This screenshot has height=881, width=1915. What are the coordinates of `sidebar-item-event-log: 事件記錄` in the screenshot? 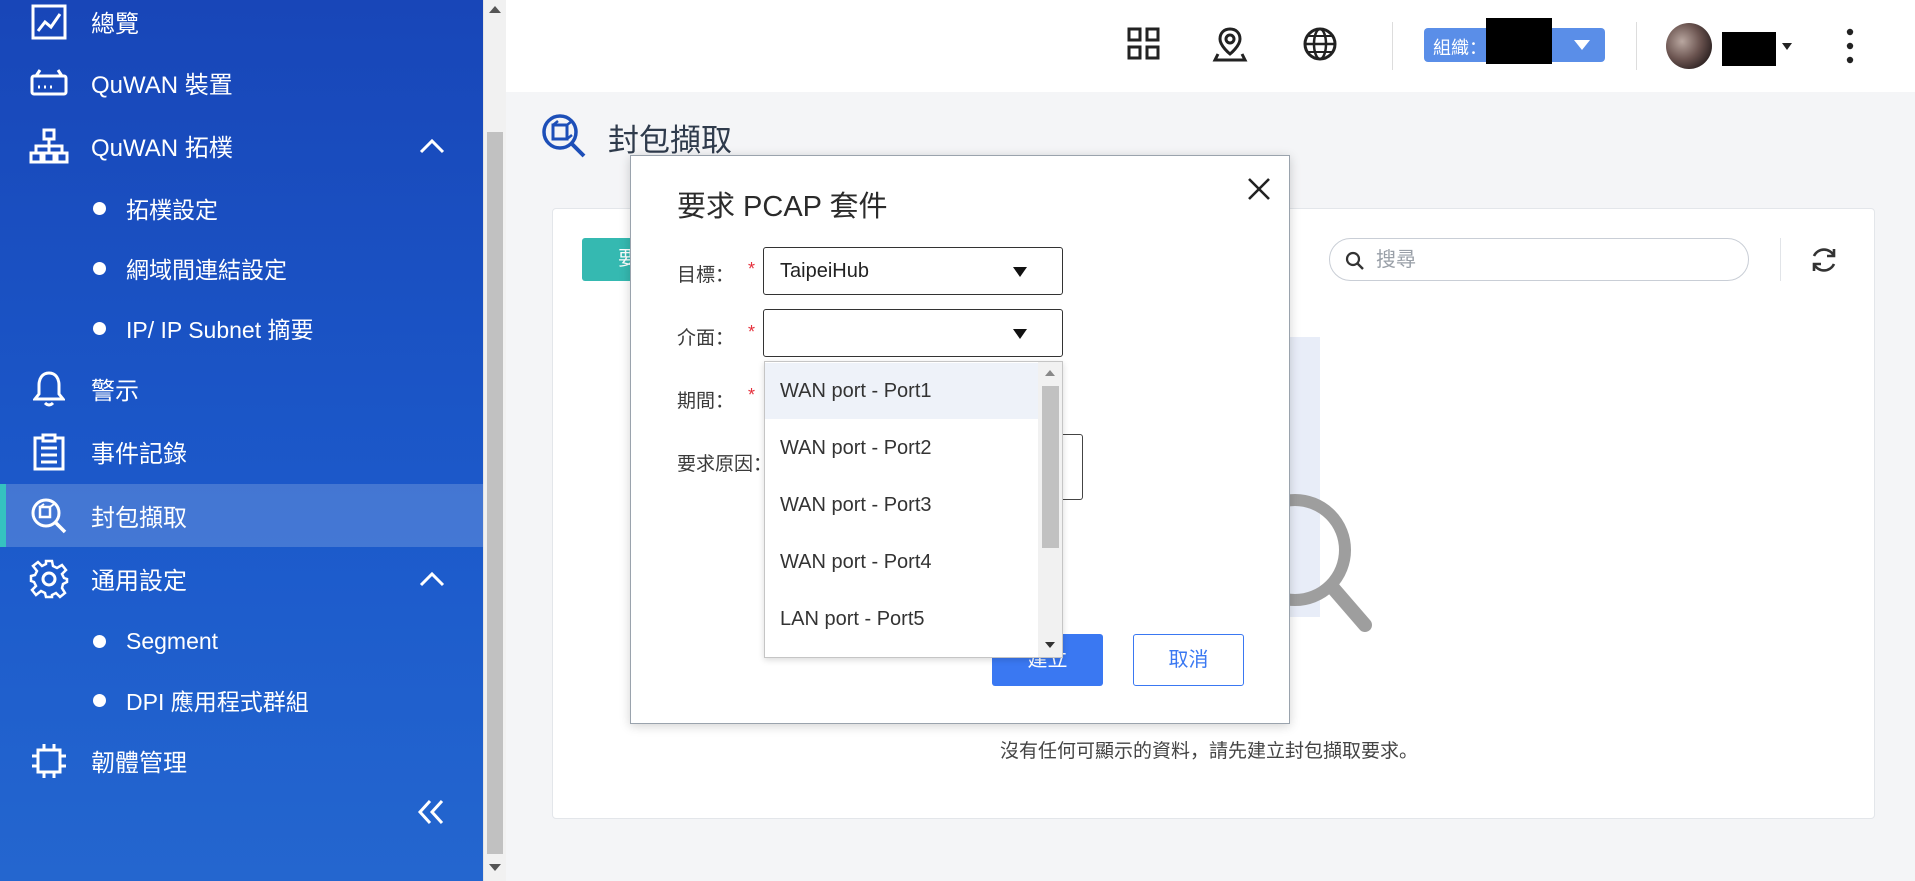 It's located at (241, 451).